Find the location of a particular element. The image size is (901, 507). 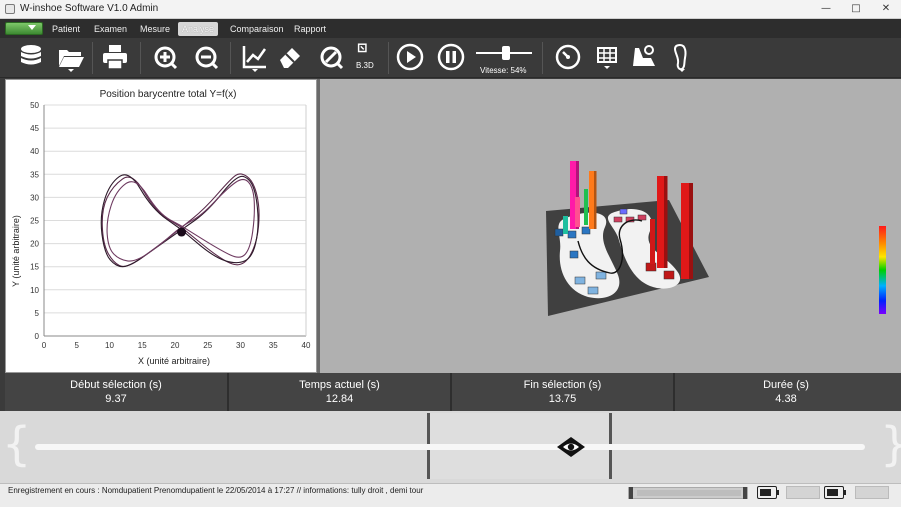

foot-settings-icon is located at coordinates (644, 57).